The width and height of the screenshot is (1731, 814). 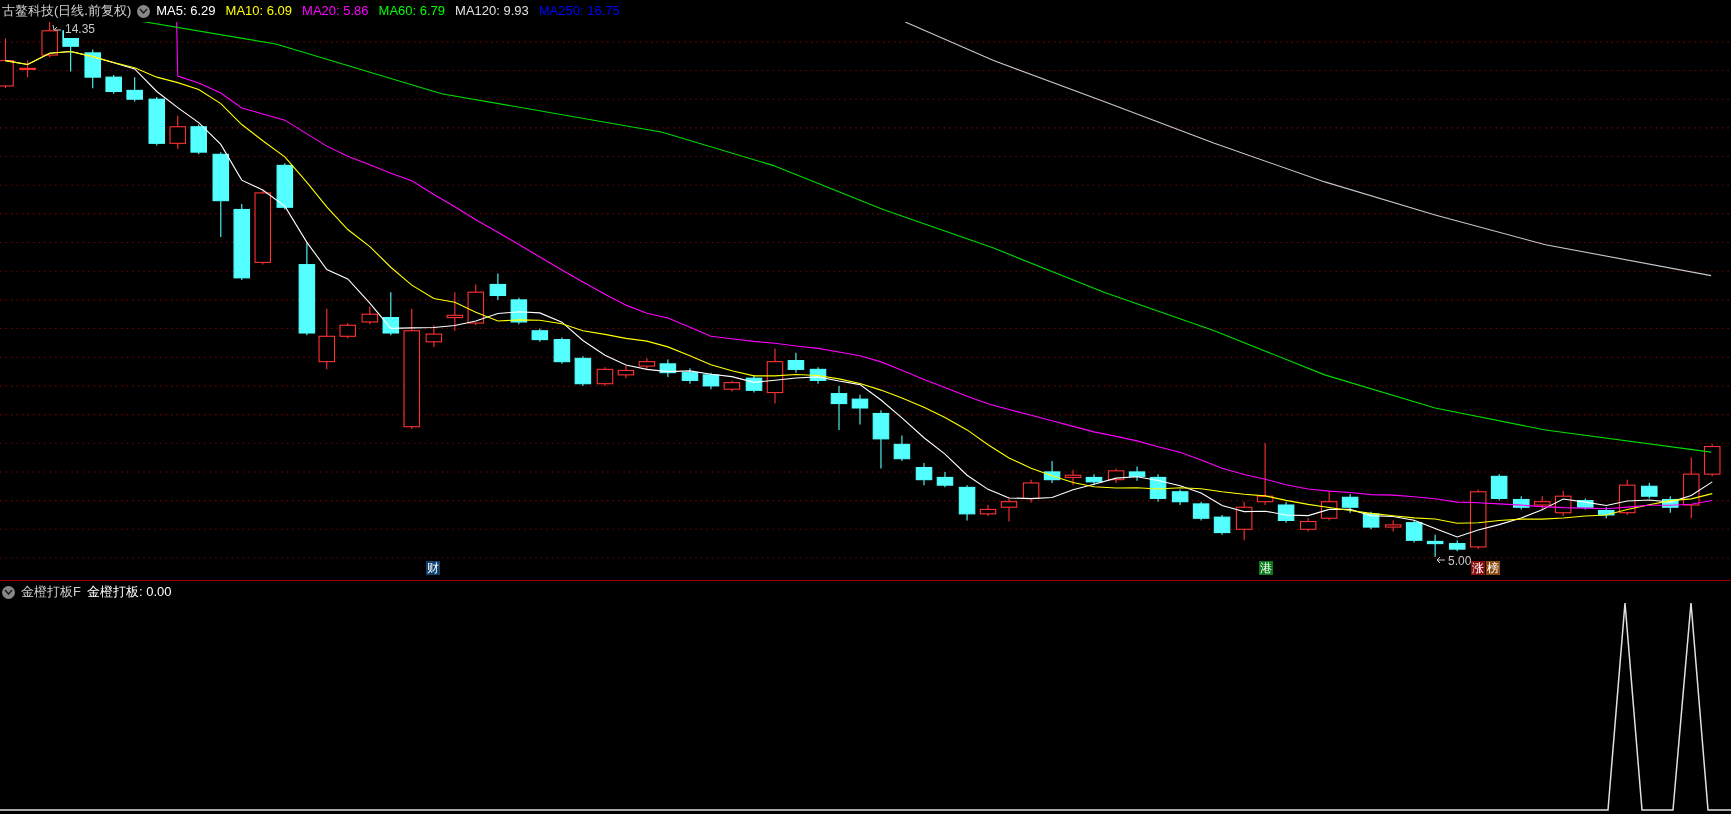 What do you see at coordinates (1460, 561) in the screenshot?
I see `low-price-label: 5.00` at bounding box center [1460, 561].